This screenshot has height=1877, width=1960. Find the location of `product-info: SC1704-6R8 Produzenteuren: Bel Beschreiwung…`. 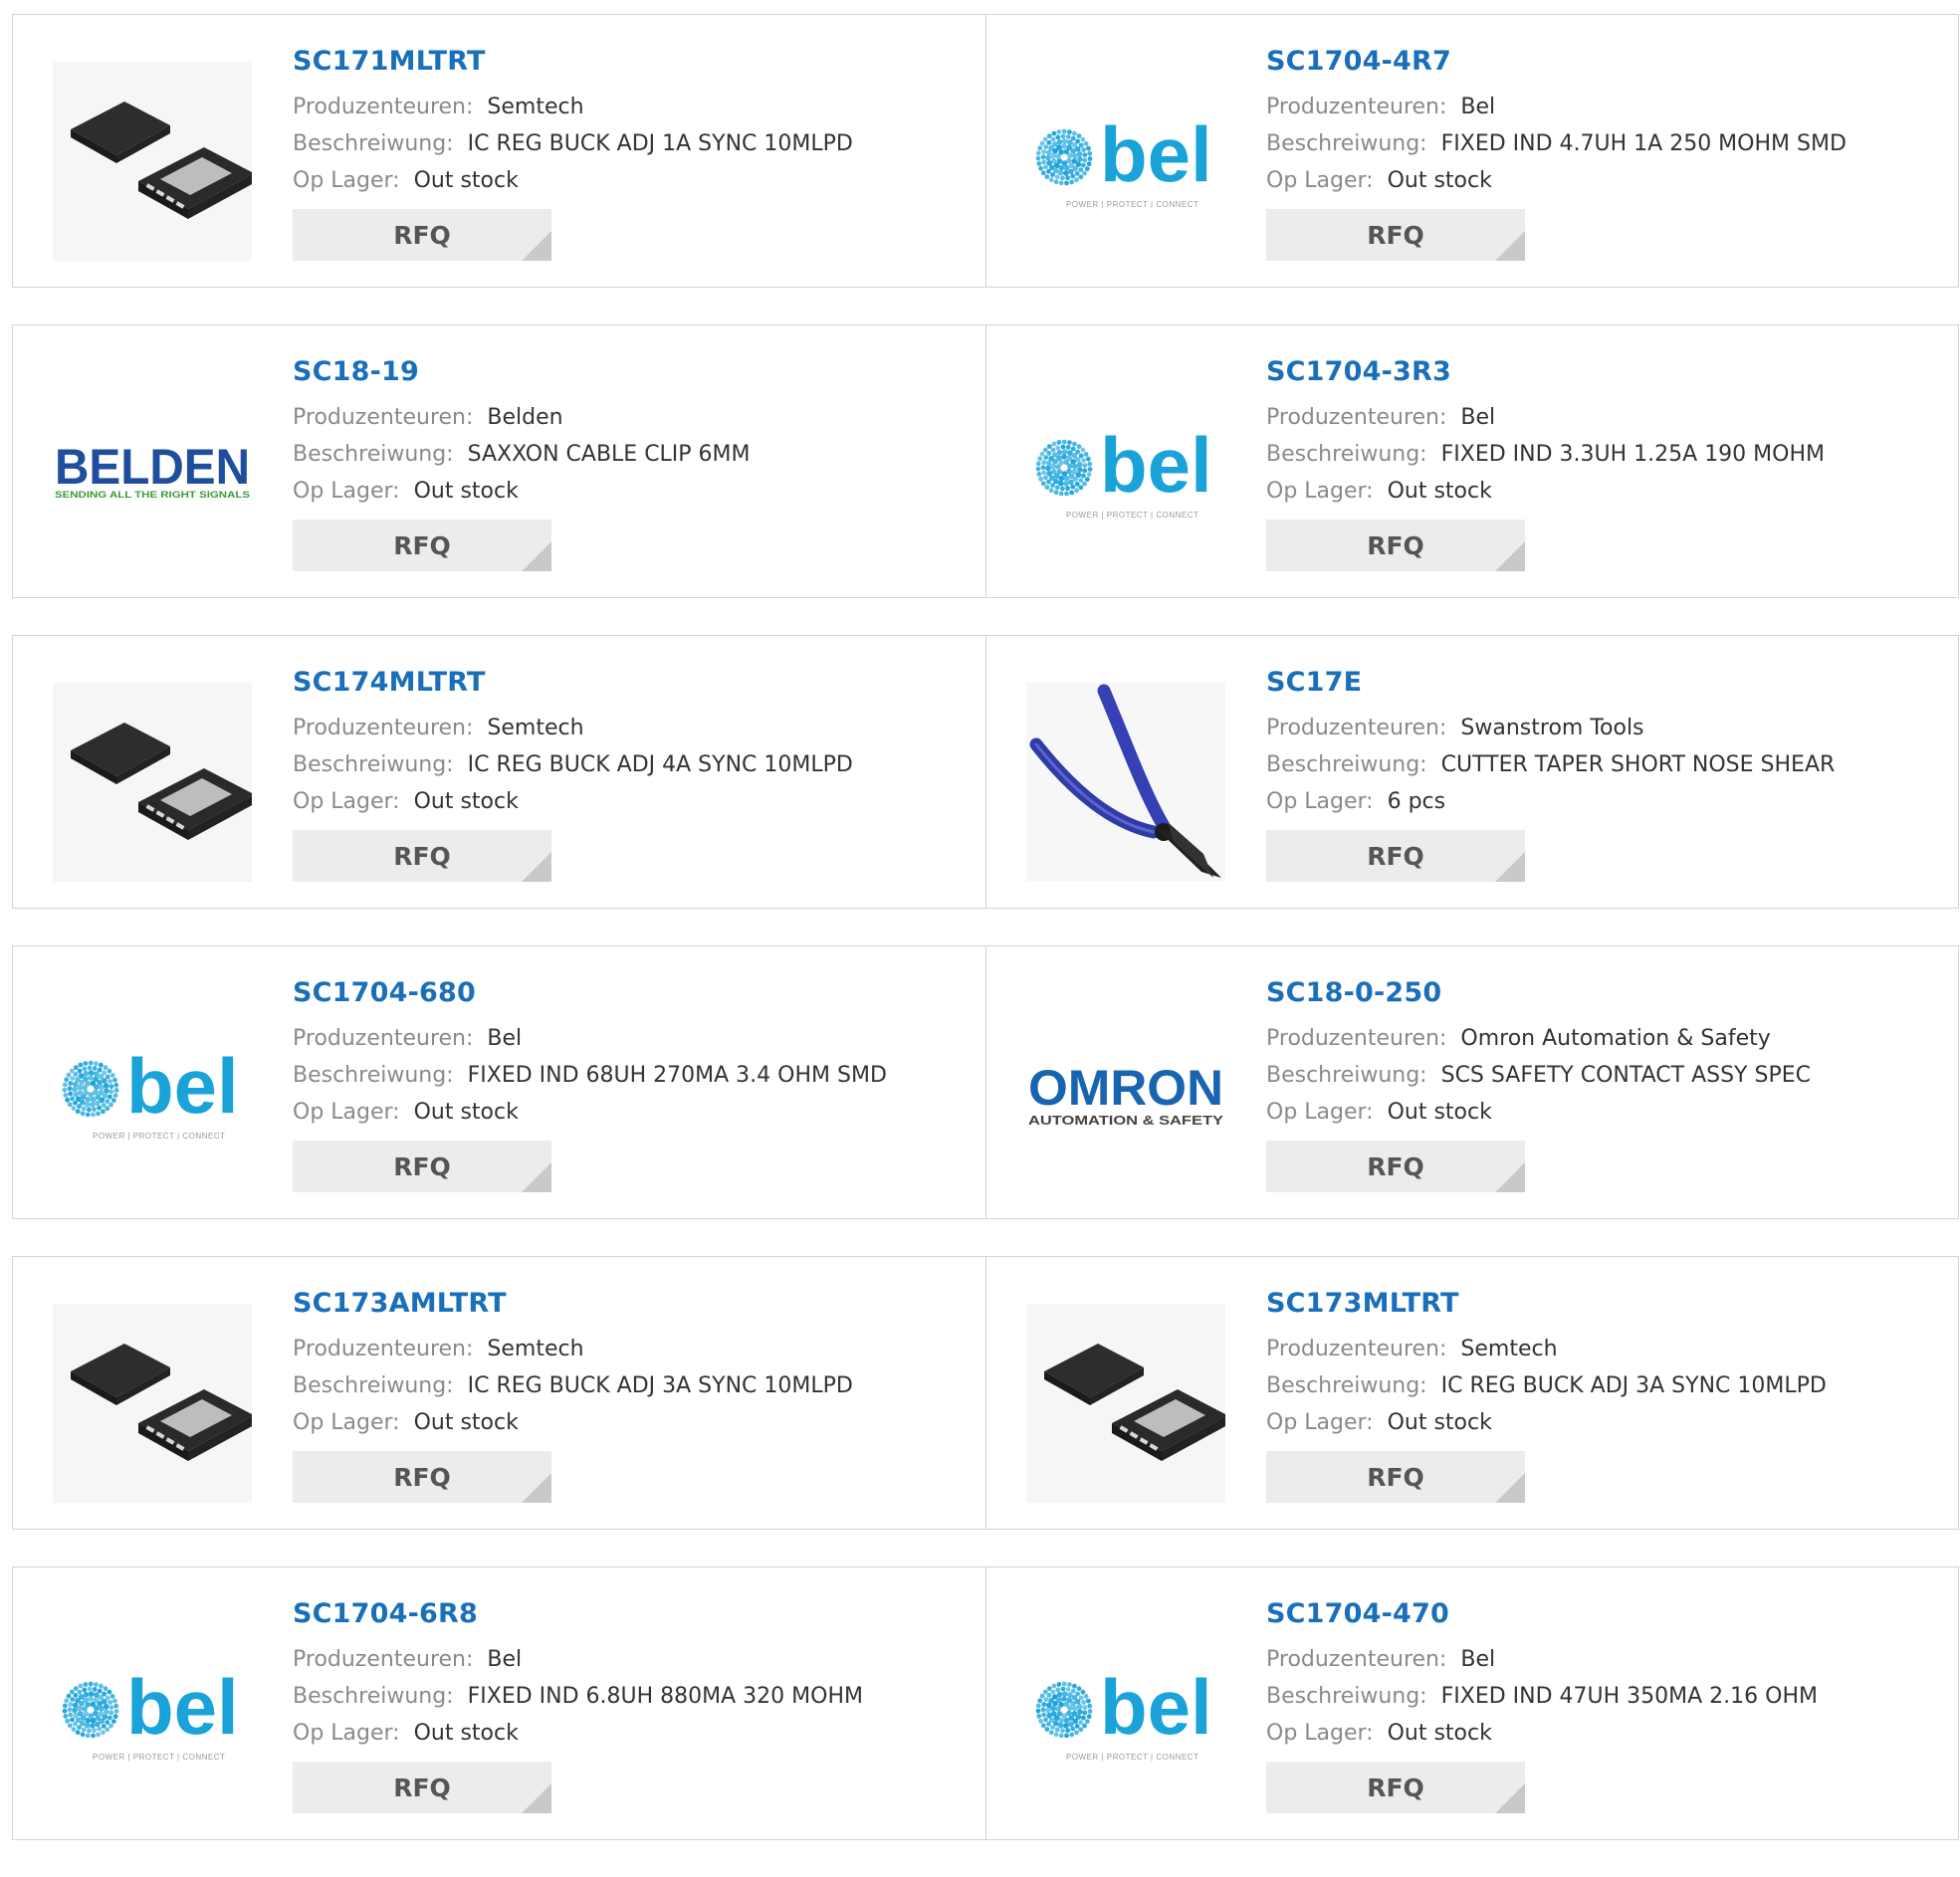

product-info: SC1704-6R8 Produzenteuren: Bel Beschreiwung… is located at coordinates (634, 1705).